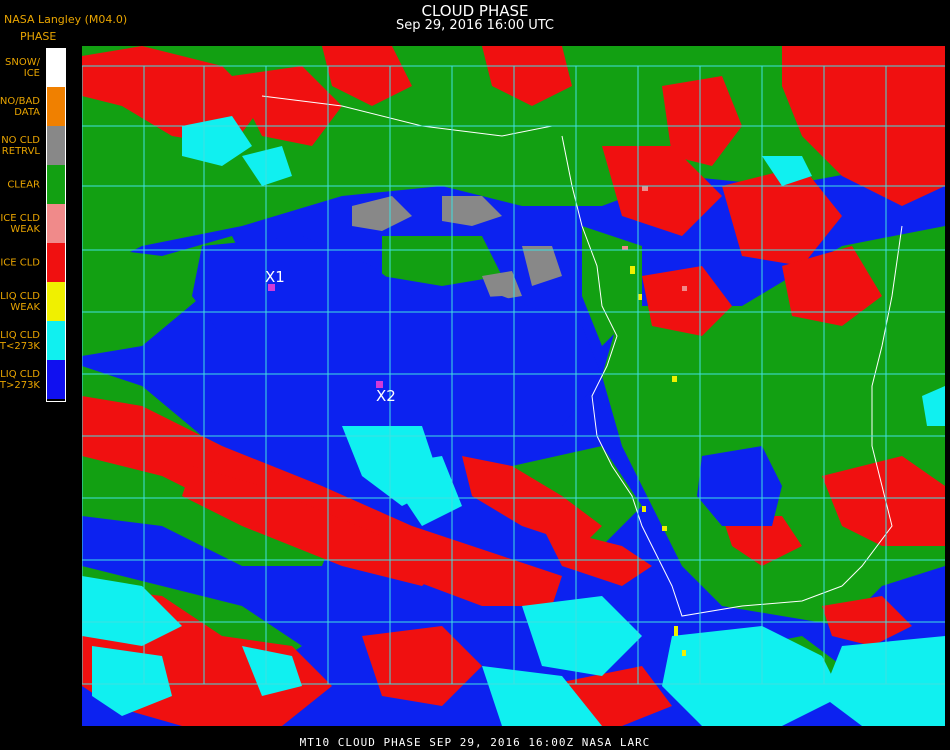 This screenshot has width=950, height=750. What do you see at coordinates (23, 184) in the screenshot?
I see `legend-label: CLEAR` at bounding box center [23, 184].